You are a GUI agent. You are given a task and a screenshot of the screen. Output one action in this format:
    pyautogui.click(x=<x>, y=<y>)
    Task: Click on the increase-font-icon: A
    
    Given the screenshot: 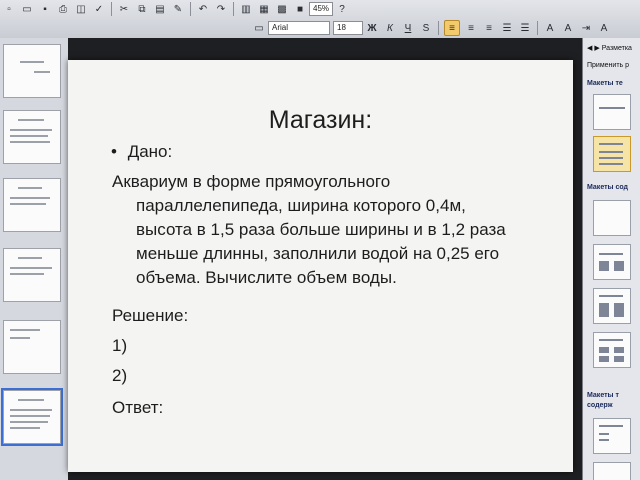 What is the action you would take?
    pyautogui.click(x=550, y=28)
    